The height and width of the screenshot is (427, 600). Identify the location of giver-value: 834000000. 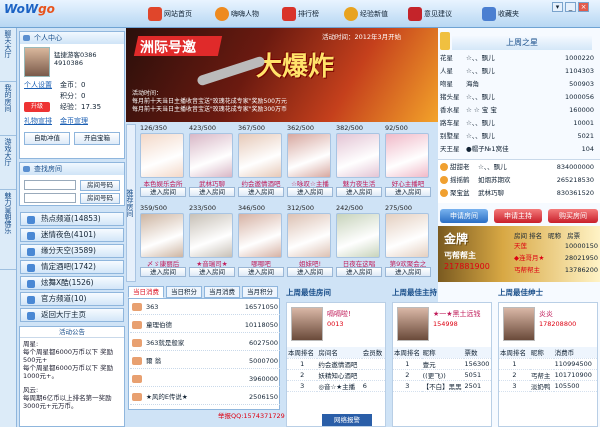
(575, 167).